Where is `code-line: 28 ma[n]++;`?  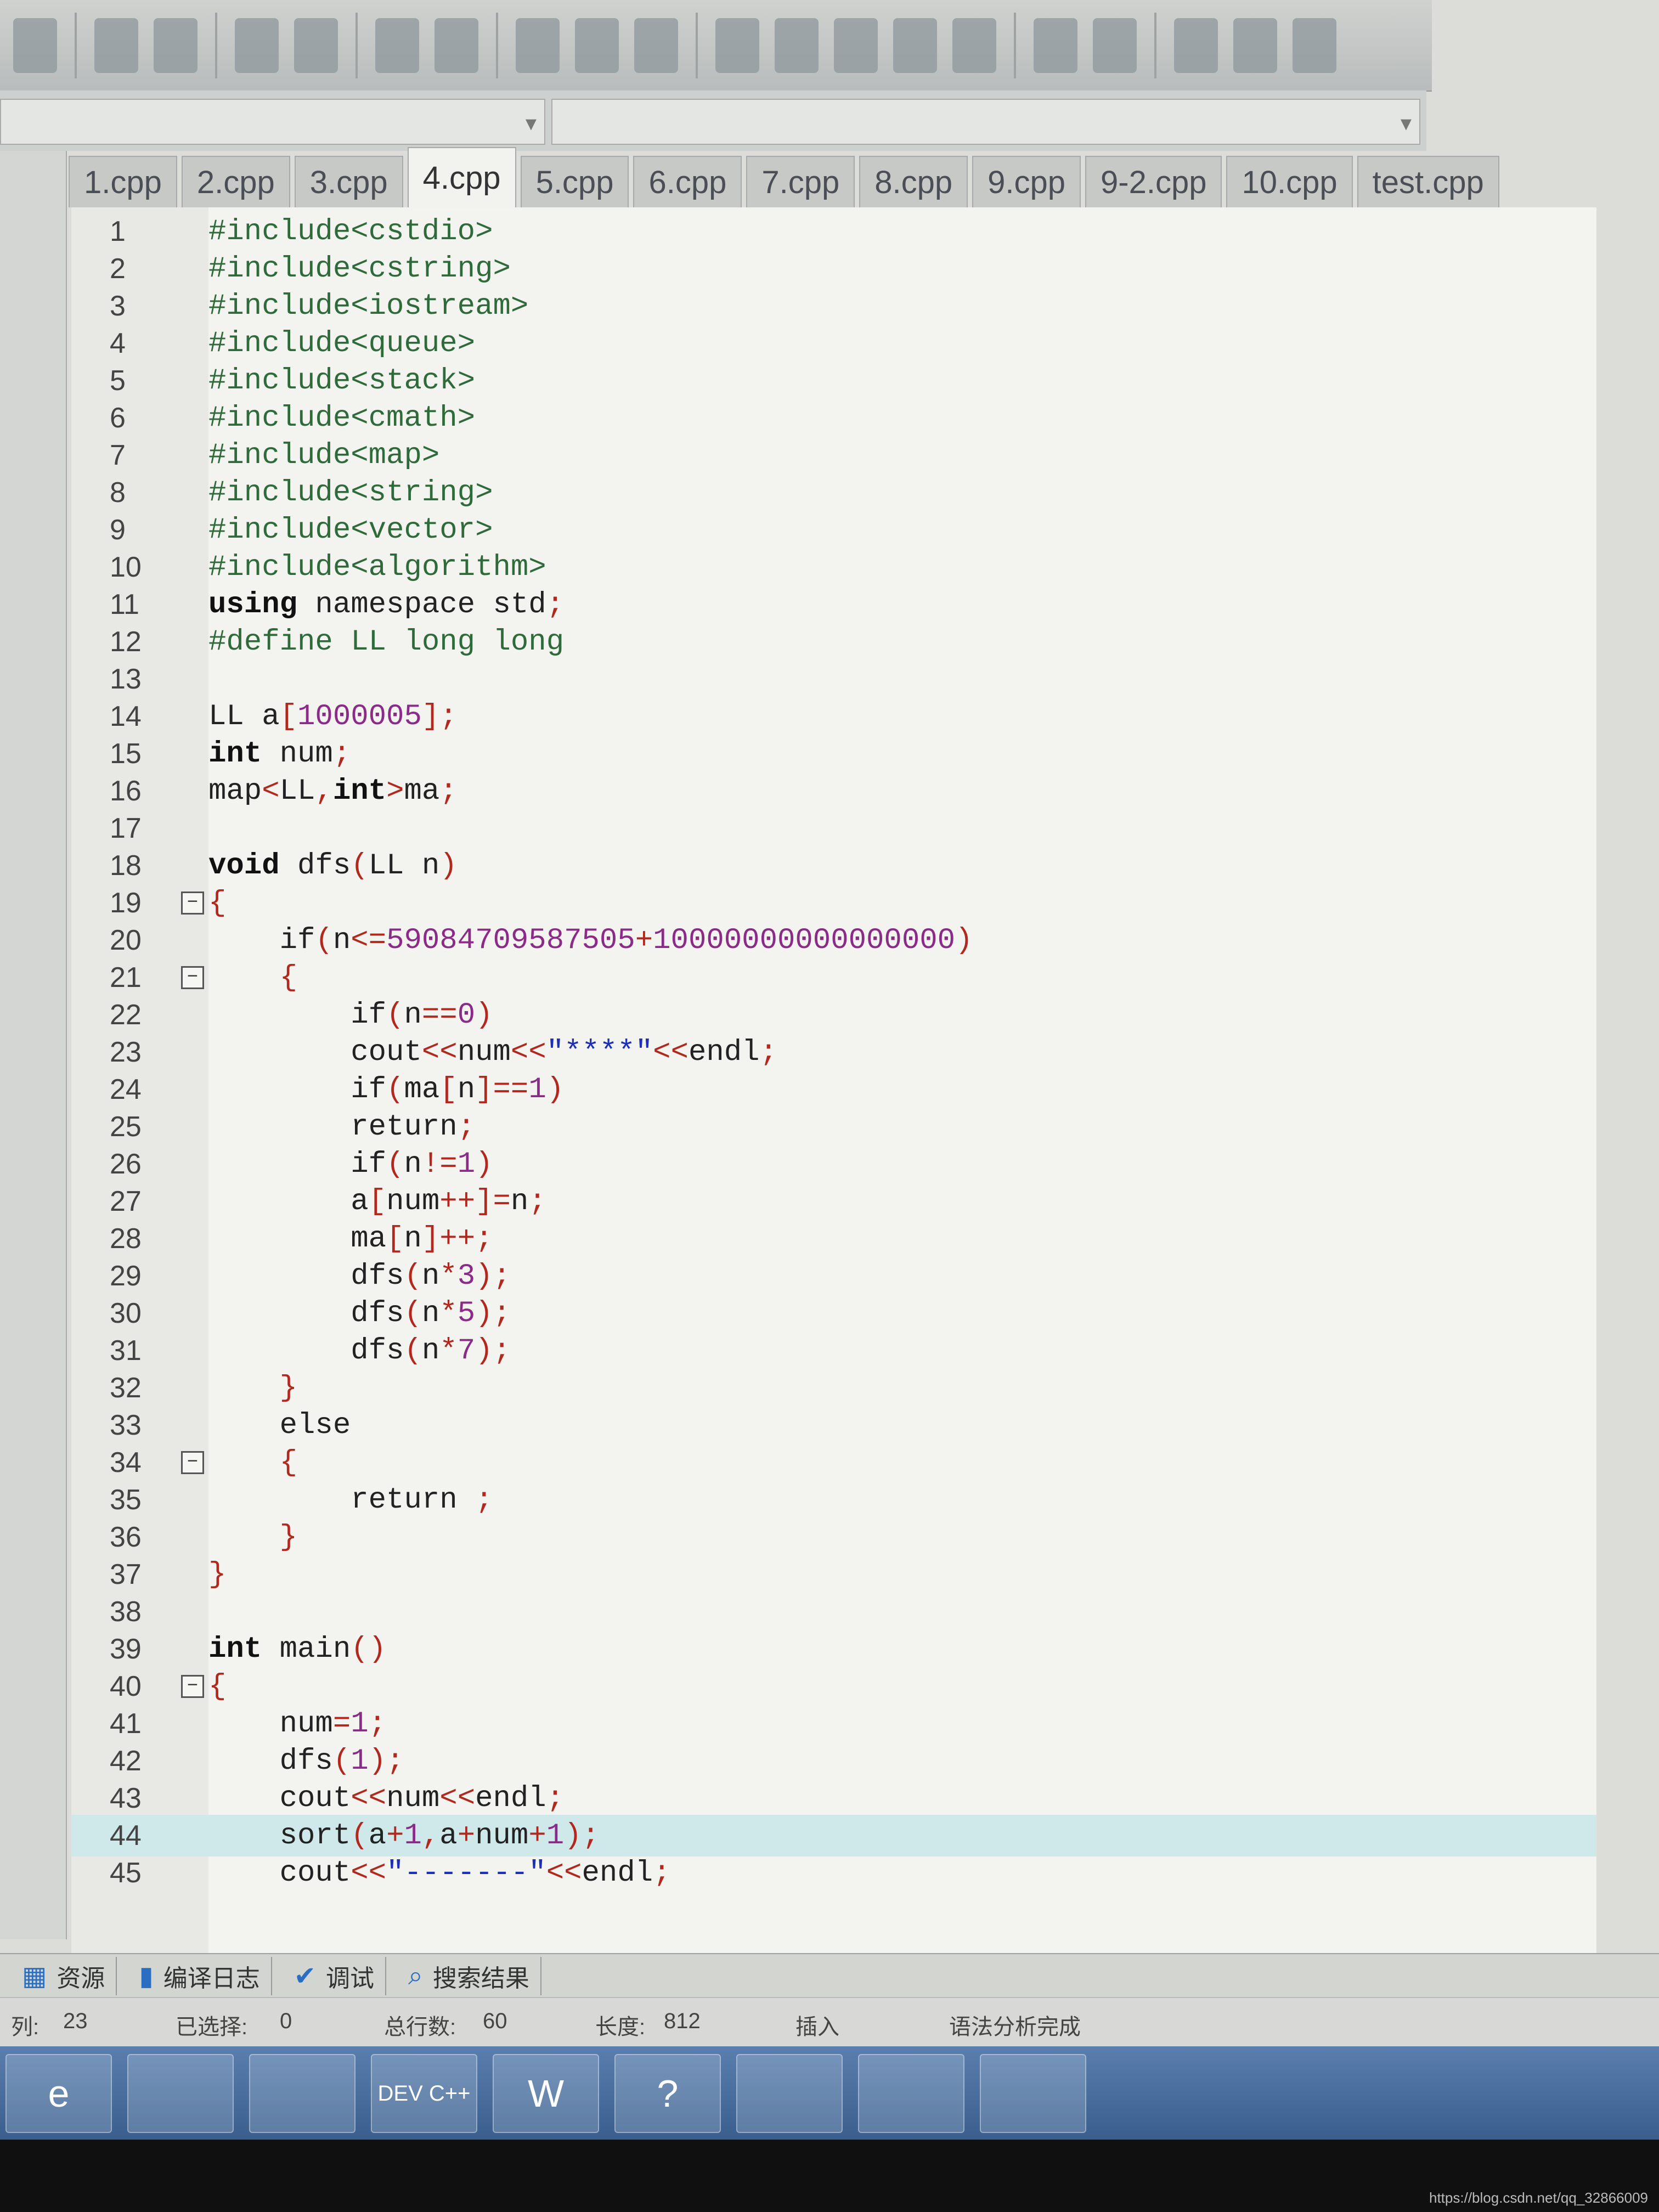 code-line: 28 ma[n]++; is located at coordinates (833, 1239).